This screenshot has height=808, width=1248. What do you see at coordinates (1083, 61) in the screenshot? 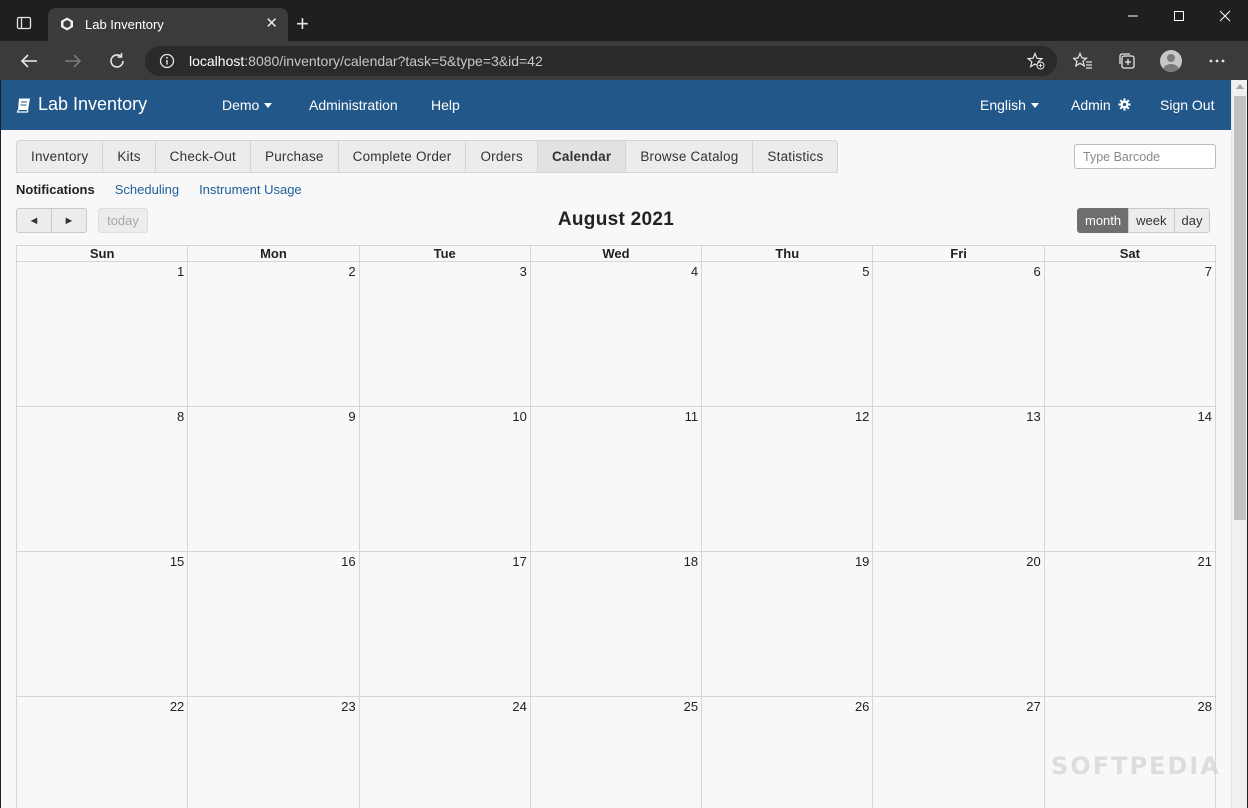
I see `favorites-icon` at bounding box center [1083, 61].